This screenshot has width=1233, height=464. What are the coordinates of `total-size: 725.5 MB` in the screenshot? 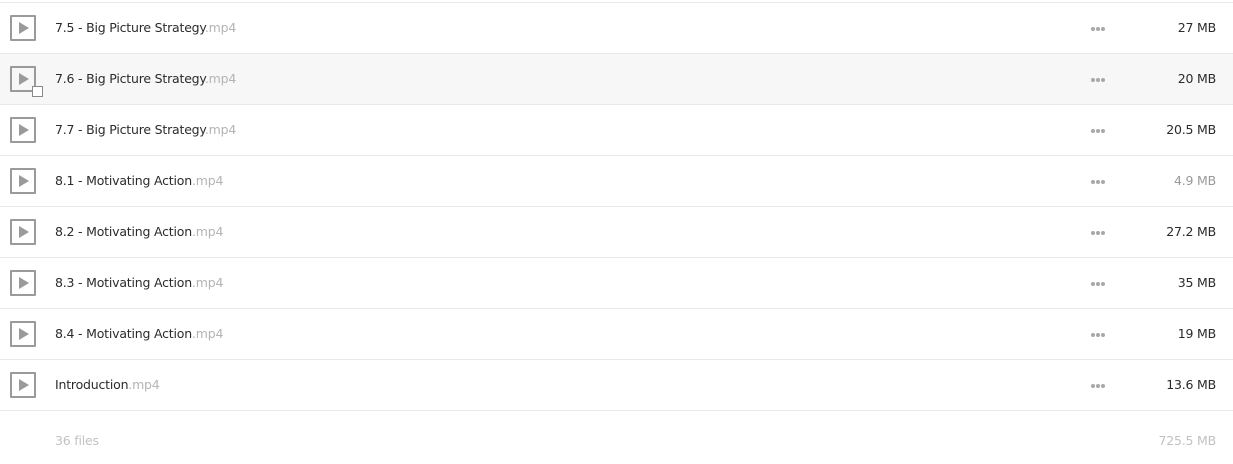 It's located at (1187, 440).